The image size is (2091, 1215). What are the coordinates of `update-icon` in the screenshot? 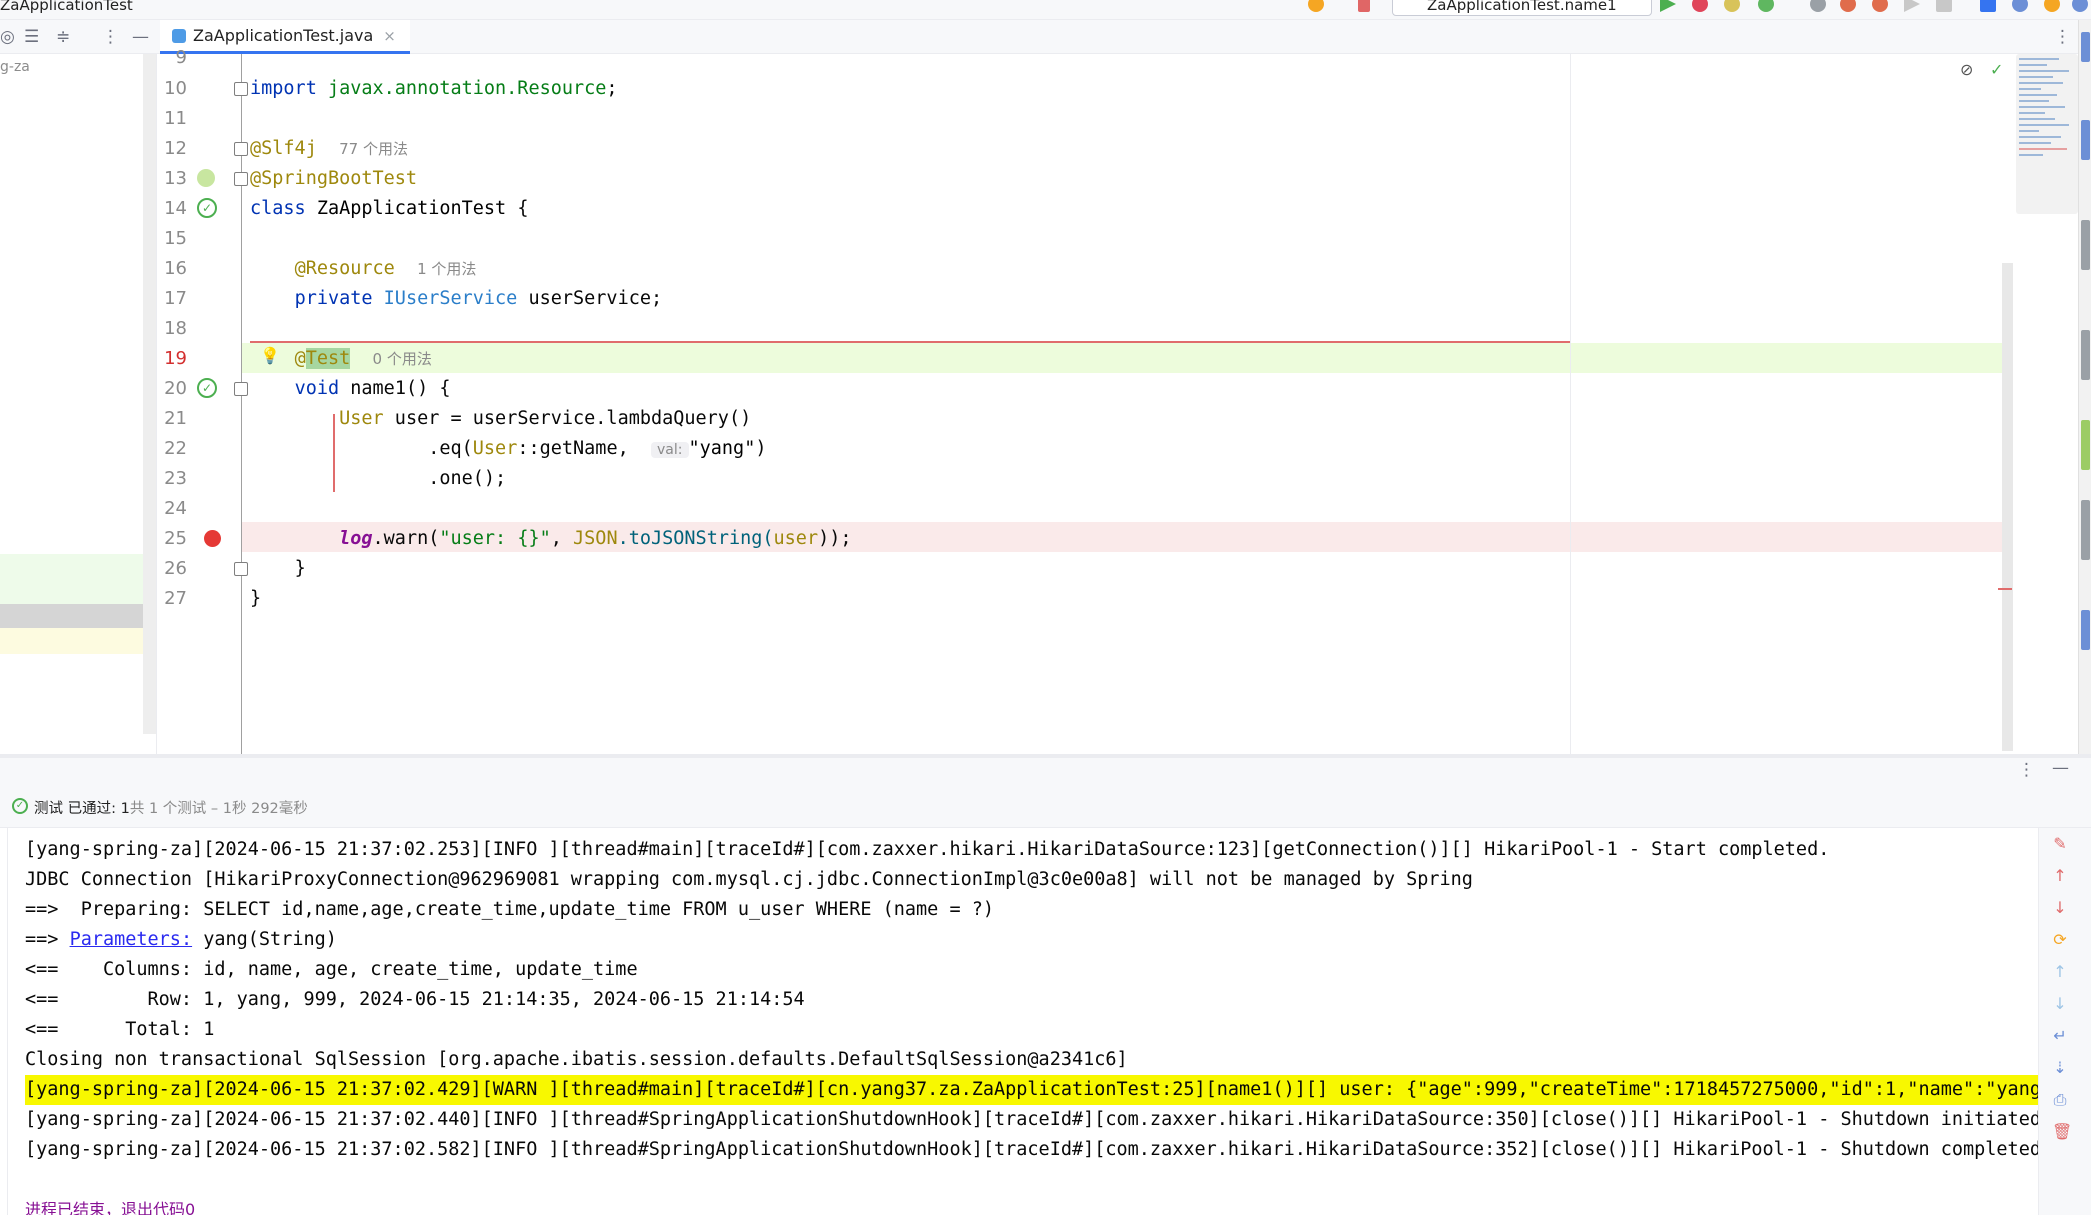 It's located at (2052, 6).